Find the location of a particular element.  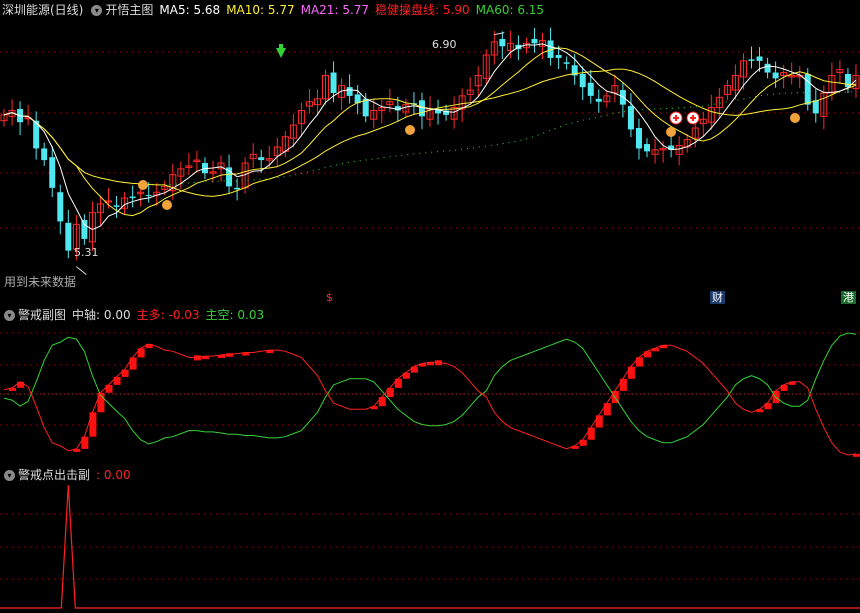

ma60-label: MA60: is located at coordinates (494, 10).